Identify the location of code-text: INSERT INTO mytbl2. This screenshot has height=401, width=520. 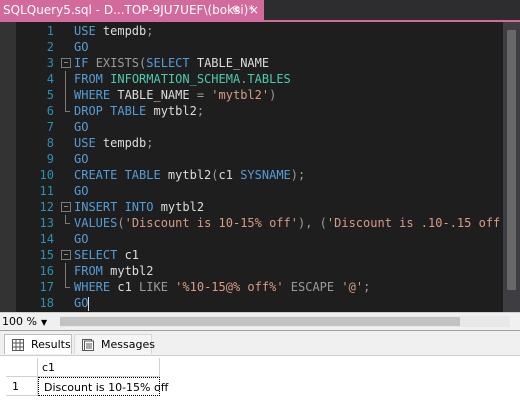
(139, 207).